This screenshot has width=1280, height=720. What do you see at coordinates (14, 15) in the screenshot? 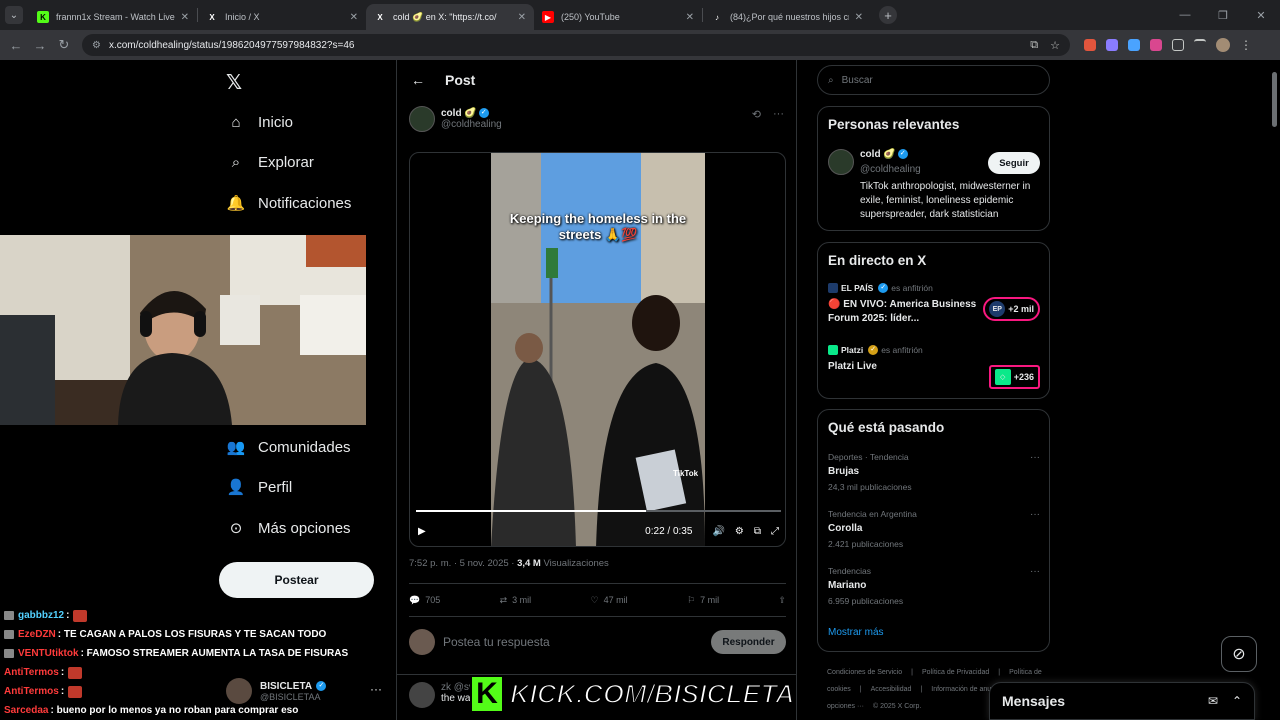
I see `tab-search-button: ⌄` at bounding box center [14, 15].